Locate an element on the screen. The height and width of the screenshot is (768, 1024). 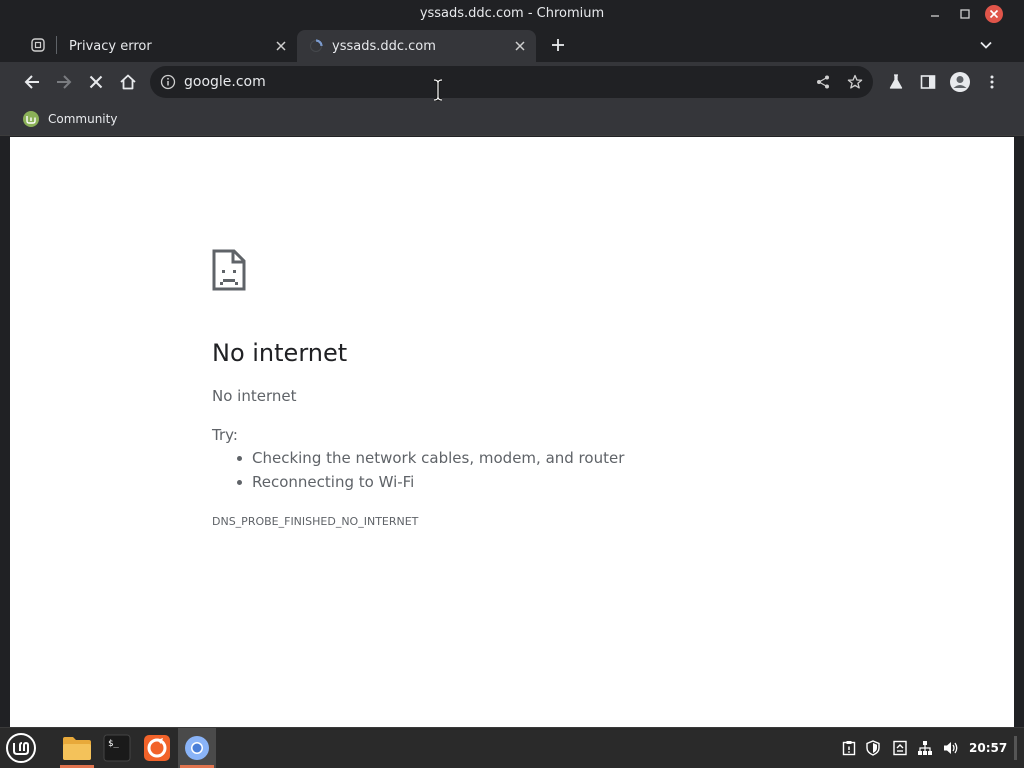
toolbar: google.com is located at coordinates (512, 82).